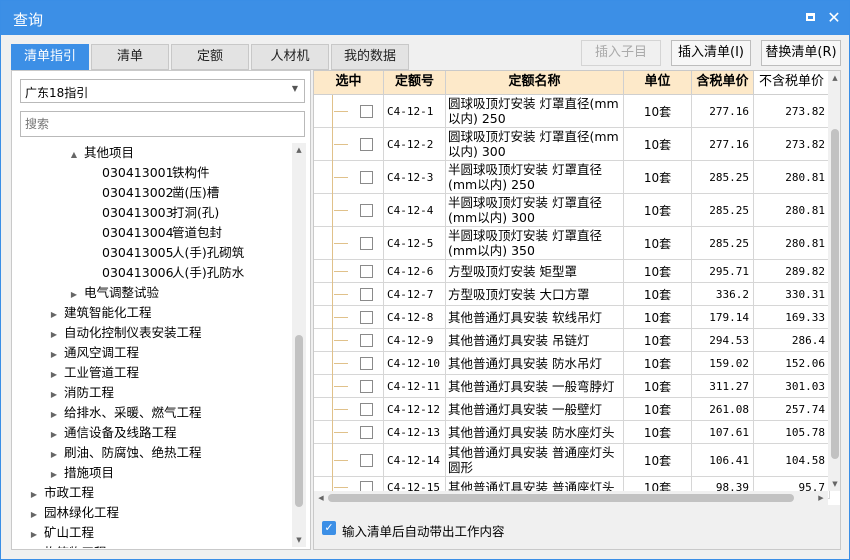  I want to click on tree-item: 030413005人(手)孔砌筑, so click(166, 253).